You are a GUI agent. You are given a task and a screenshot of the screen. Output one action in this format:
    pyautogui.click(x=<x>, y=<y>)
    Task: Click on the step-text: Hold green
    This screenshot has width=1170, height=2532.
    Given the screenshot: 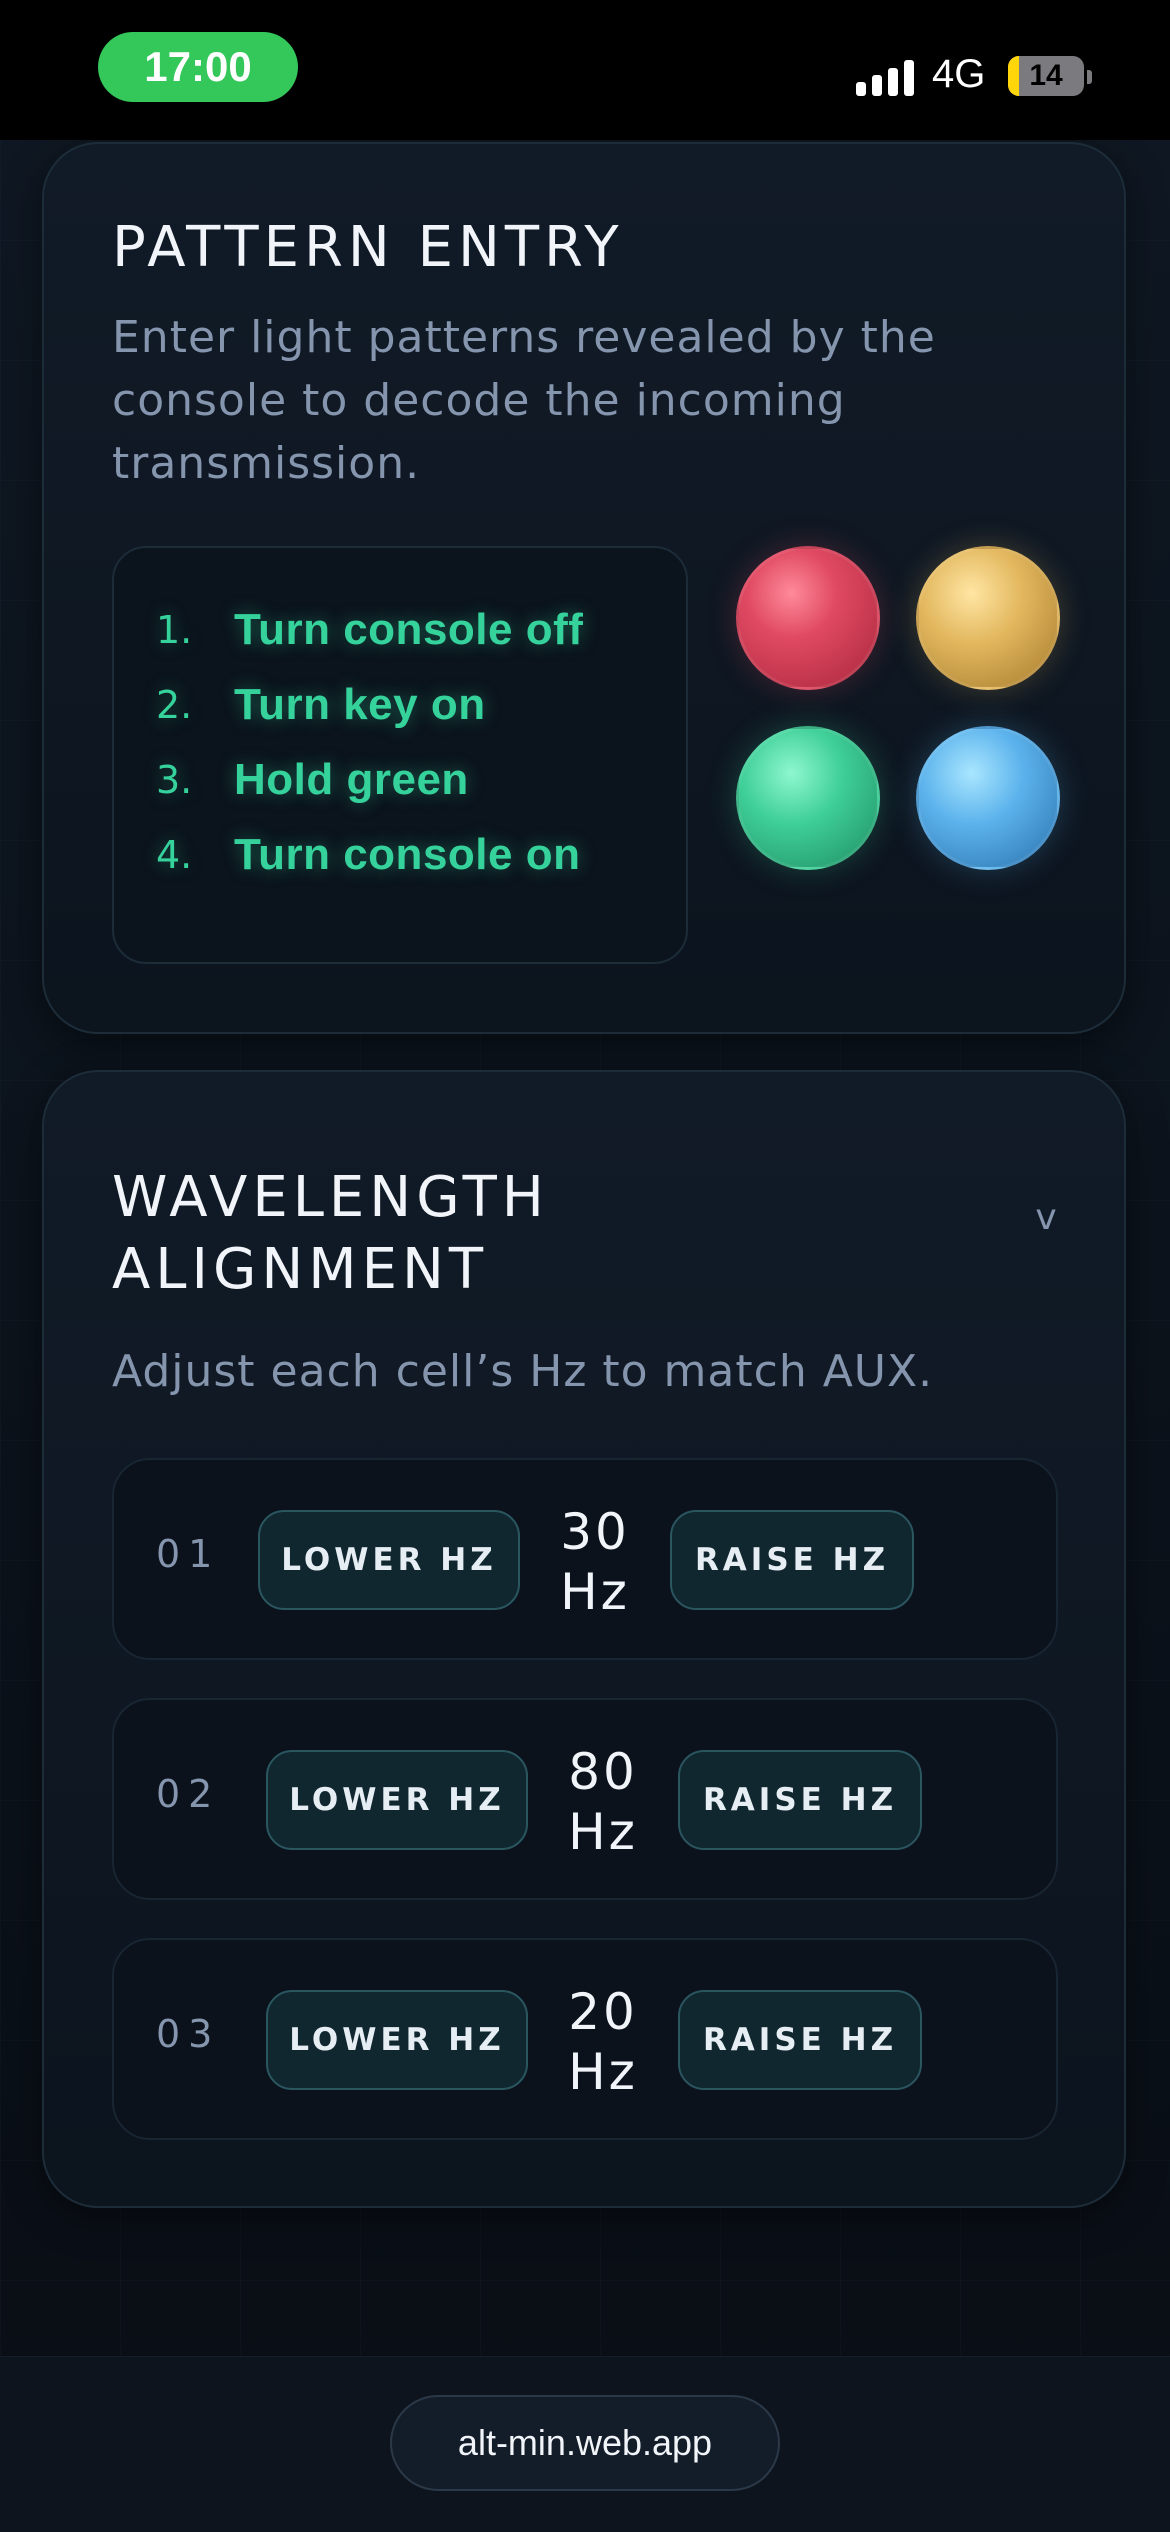 What is the action you would take?
    pyautogui.click(x=351, y=779)
    